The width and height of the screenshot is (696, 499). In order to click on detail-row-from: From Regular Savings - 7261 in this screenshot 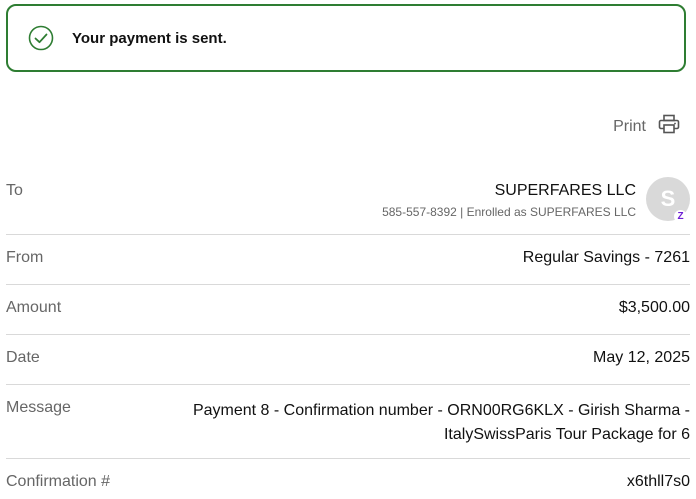, I will do `click(348, 260)`.